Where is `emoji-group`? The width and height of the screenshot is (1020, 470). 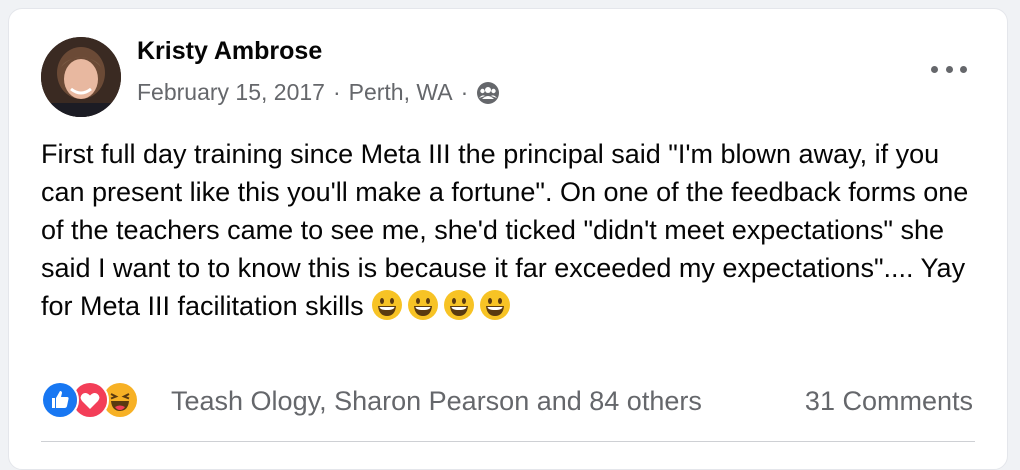
emoji-group is located at coordinates (443, 305).